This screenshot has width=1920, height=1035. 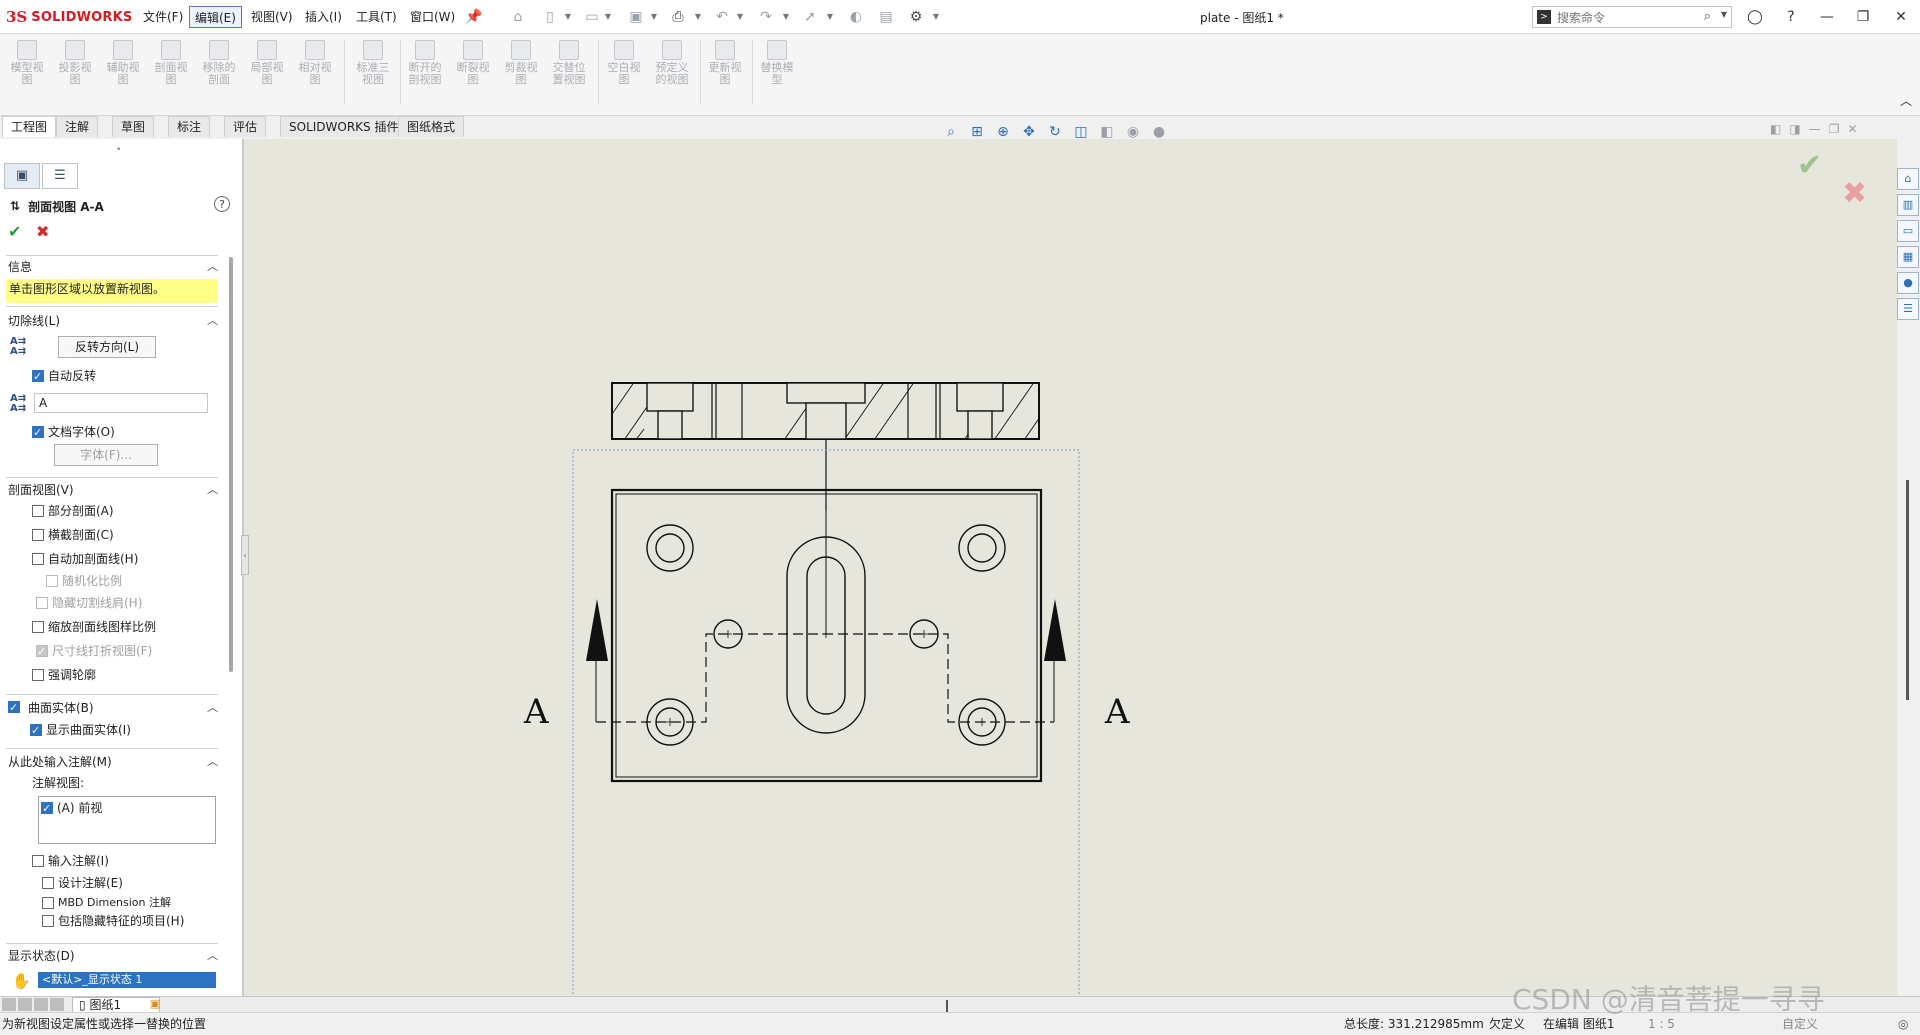 I want to click on predefined-view-button: 预定义 的视图, so click(x=672, y=71).